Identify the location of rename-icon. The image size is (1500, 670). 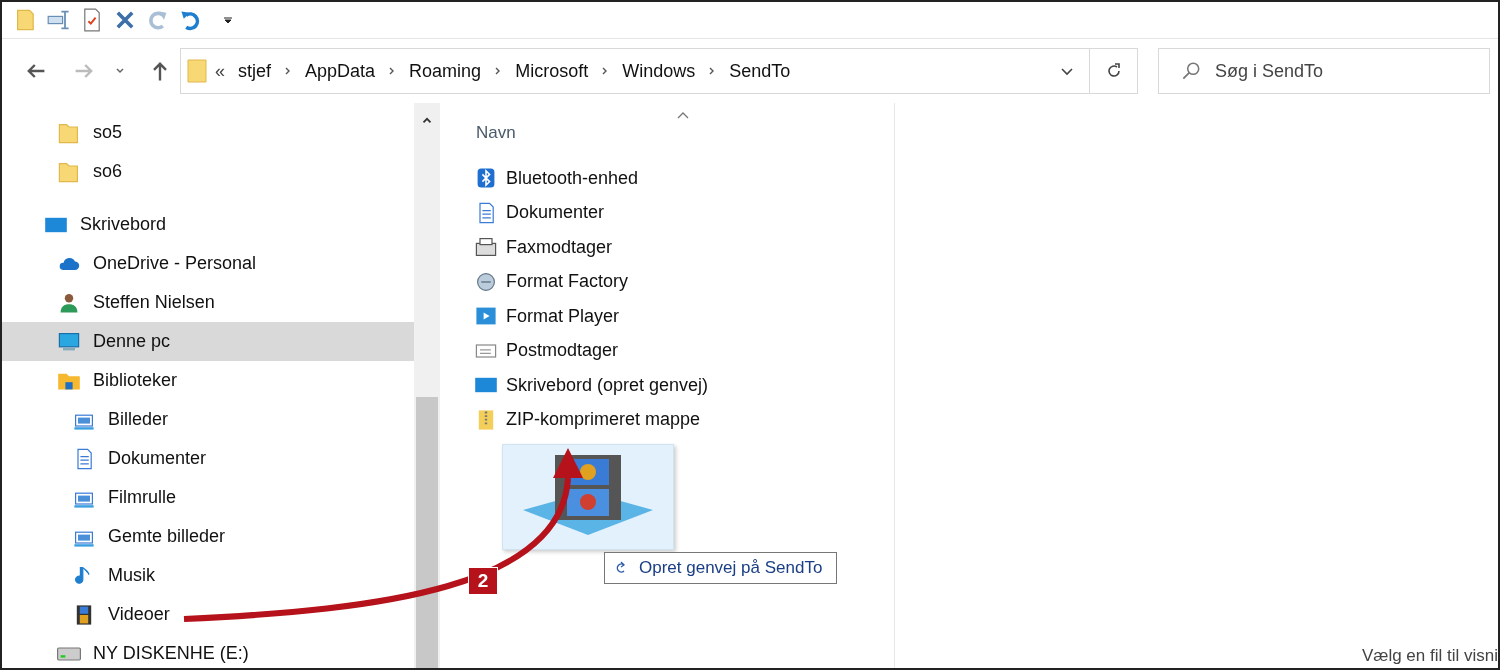
(59, 20).